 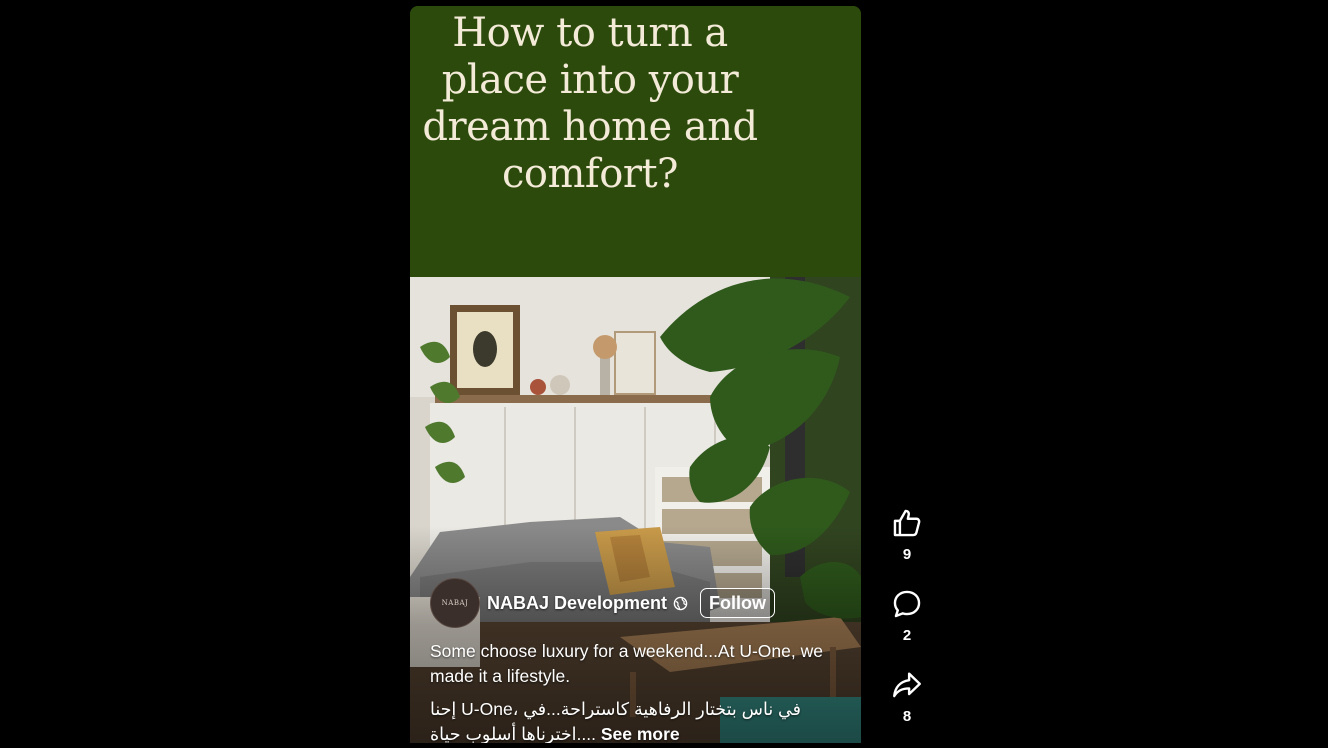 I want to click on share-button, so click(x=907, y=687).